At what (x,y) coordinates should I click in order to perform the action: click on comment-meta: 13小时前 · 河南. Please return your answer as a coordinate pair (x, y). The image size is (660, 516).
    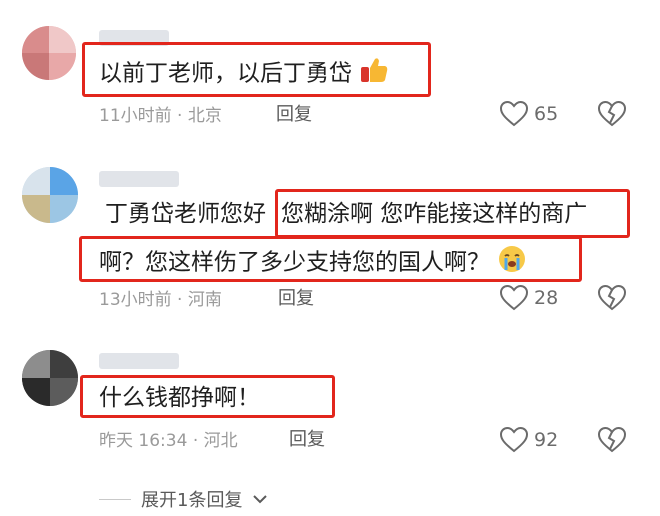
    Looking at the image, I should click on (160, 300).